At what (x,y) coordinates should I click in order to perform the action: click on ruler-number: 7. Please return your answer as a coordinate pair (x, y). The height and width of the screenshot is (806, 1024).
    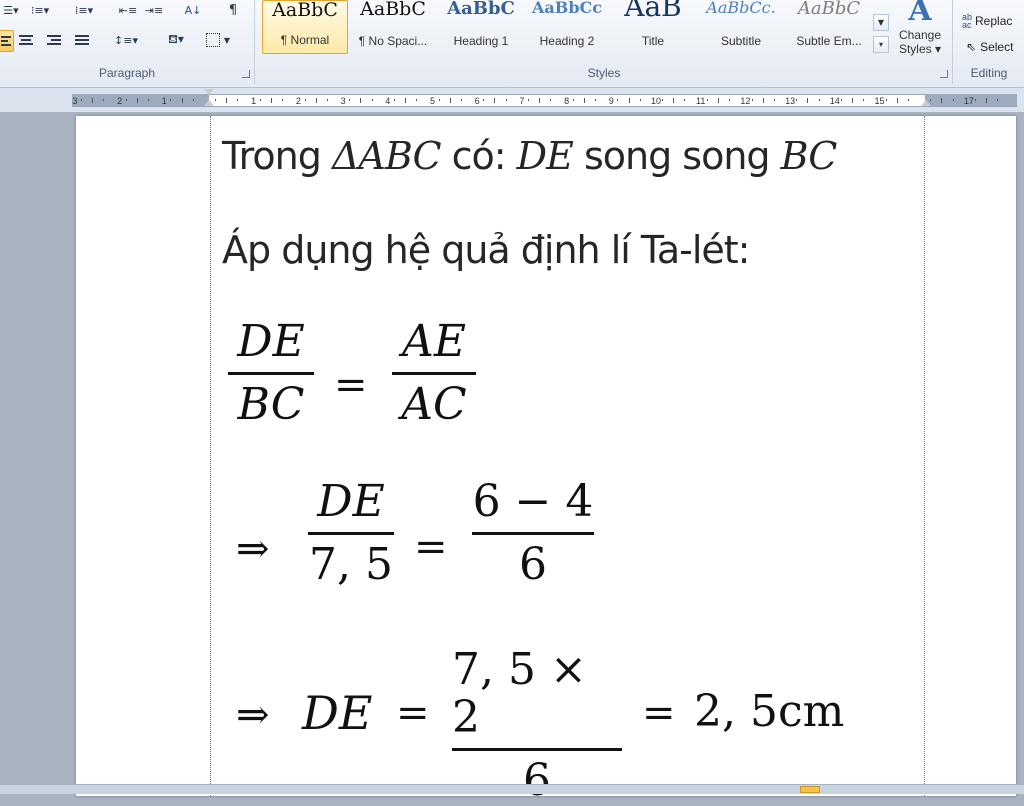
    Looking at the image, I should click on (522, 101).